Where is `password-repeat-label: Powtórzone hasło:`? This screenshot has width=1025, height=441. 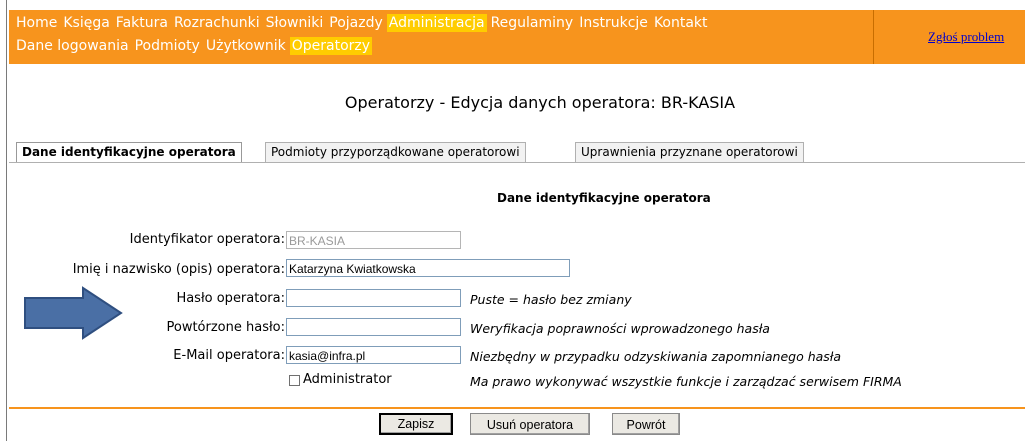 password-repeat-label: Powtórzone hasło: is located at coordinates (225, 327).